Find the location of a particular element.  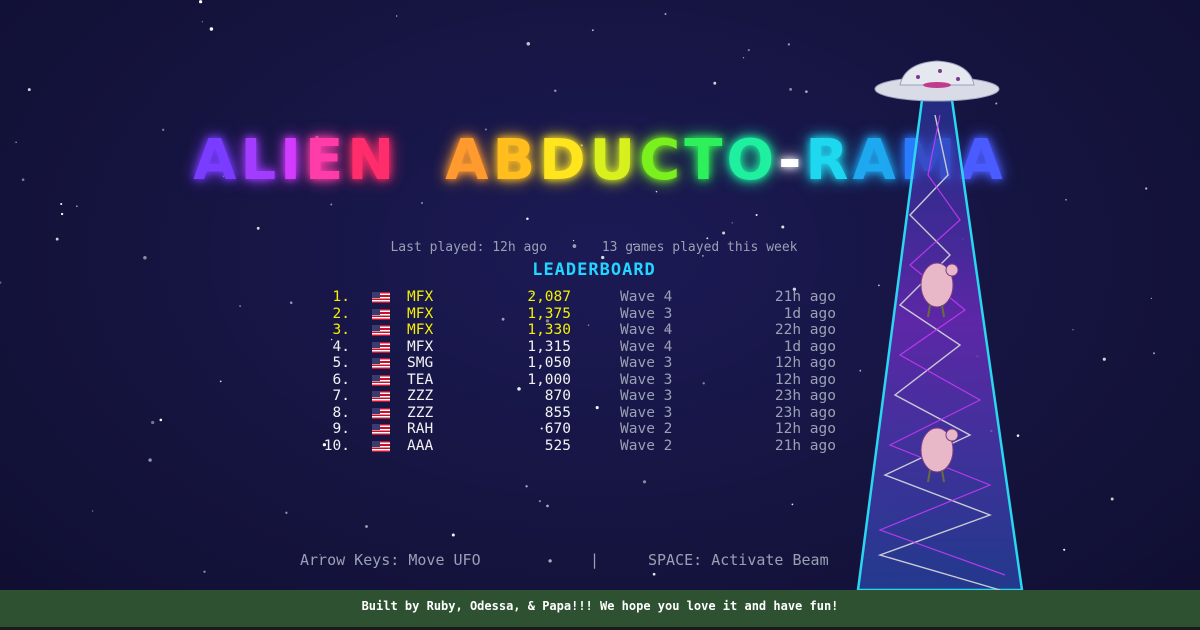

last-played-text: Last played: 12h ago is located at coordinates (469, 247).